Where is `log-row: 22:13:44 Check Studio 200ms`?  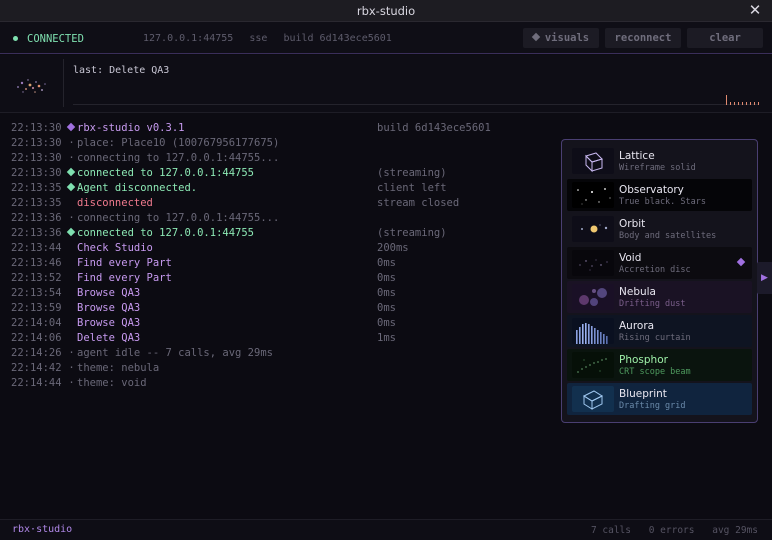
log-row: 22:13:44 Check Studio 200ms is located at coordinates (281, 248).